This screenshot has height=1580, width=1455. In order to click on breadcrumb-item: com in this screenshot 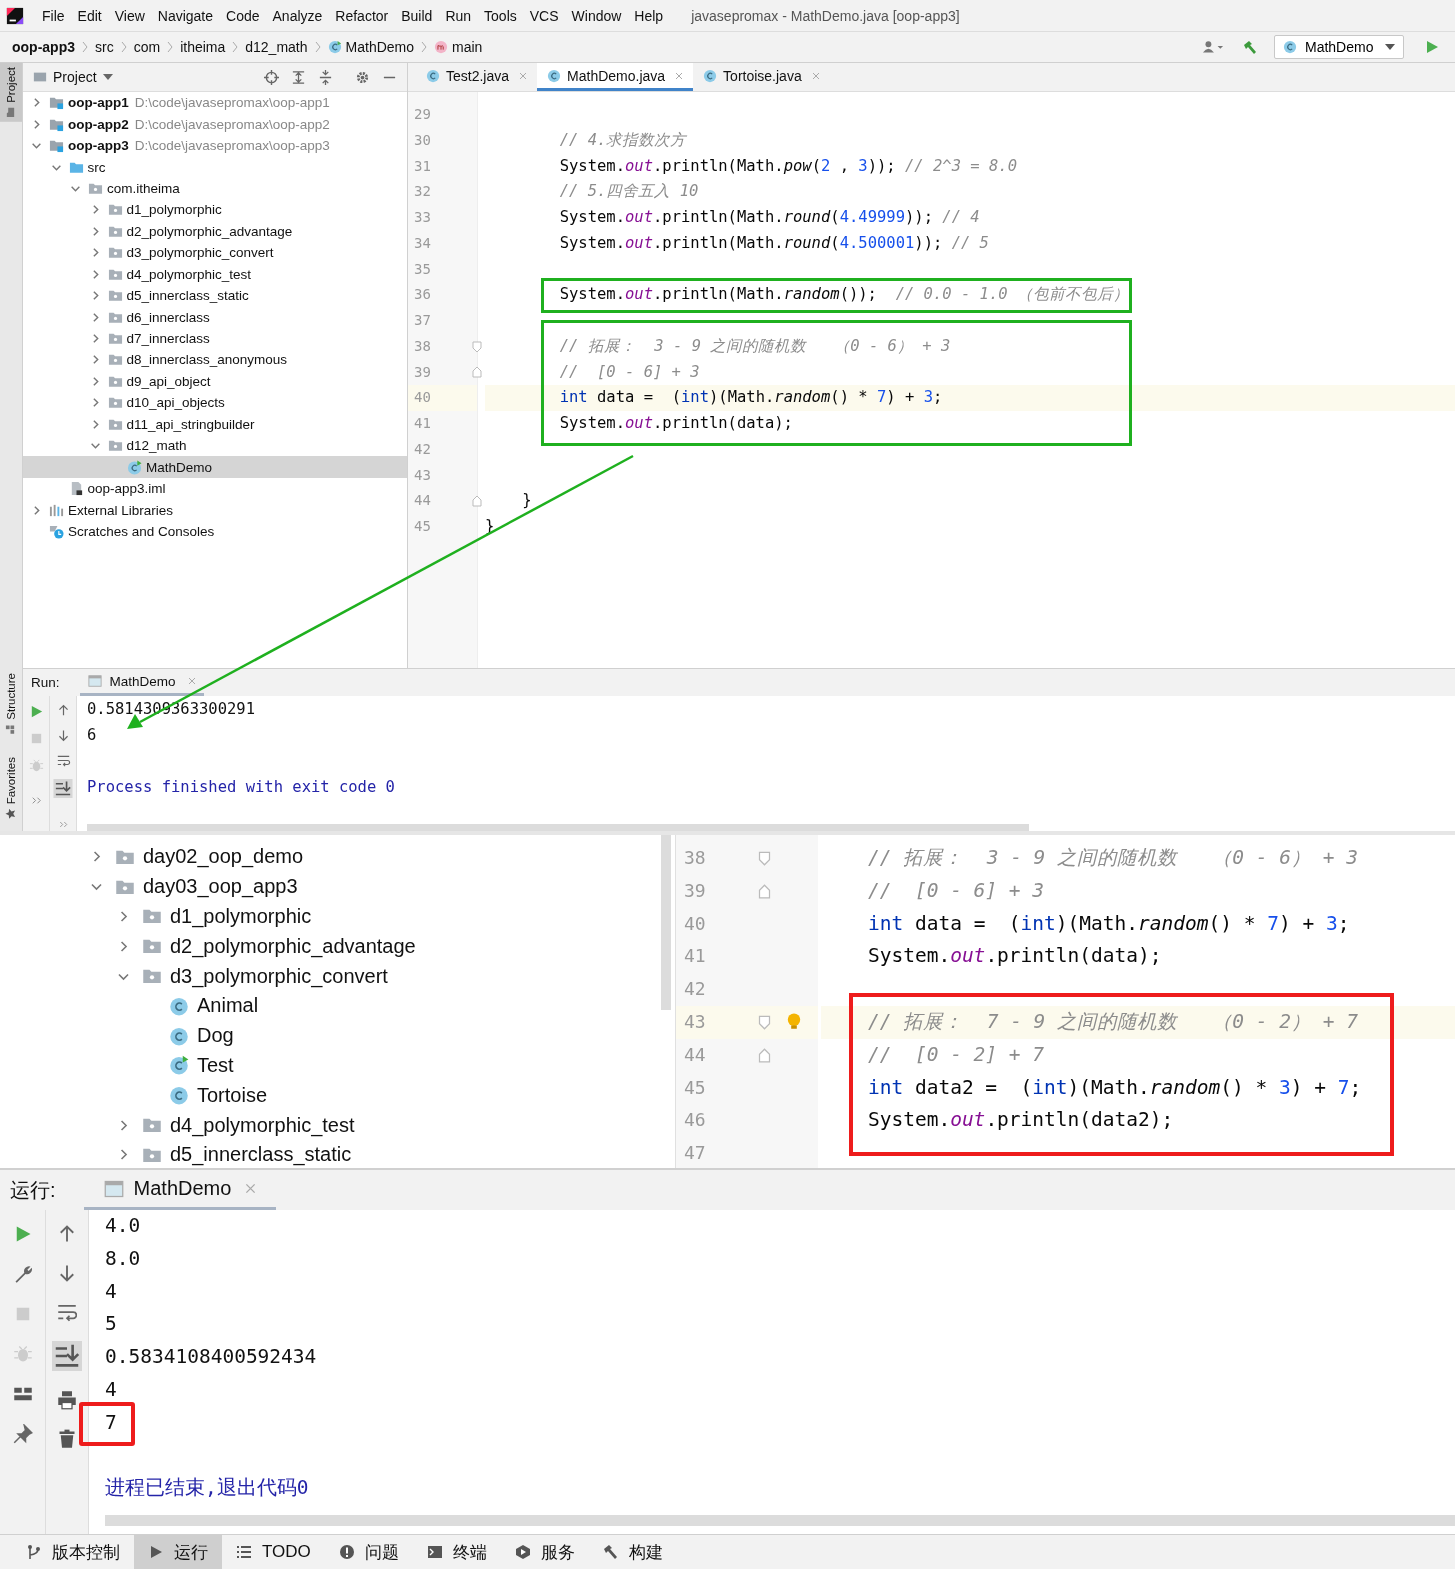, I will do `click(147, 47)`.